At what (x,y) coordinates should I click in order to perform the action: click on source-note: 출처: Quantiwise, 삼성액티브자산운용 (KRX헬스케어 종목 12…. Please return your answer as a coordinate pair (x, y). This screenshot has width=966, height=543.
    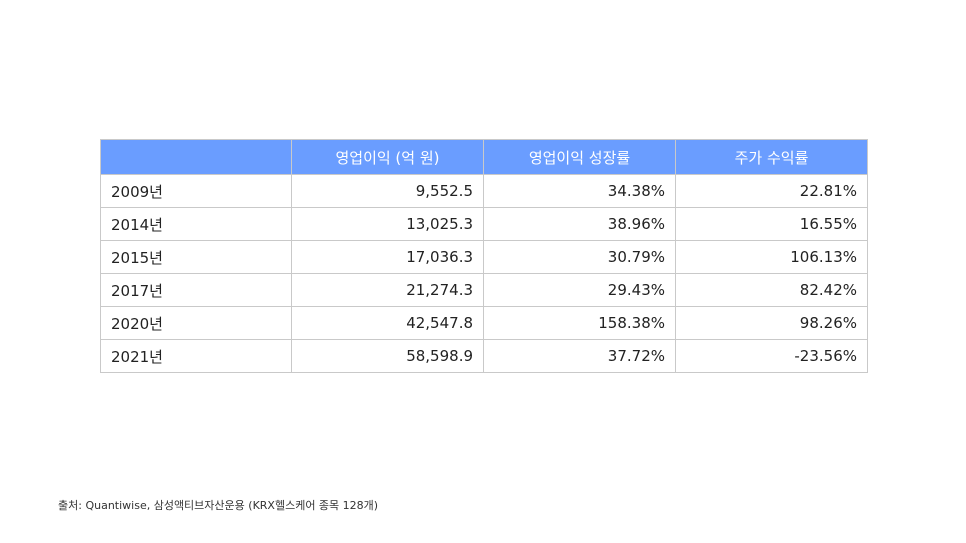
    Looking at the image, I should click on (218, 505).